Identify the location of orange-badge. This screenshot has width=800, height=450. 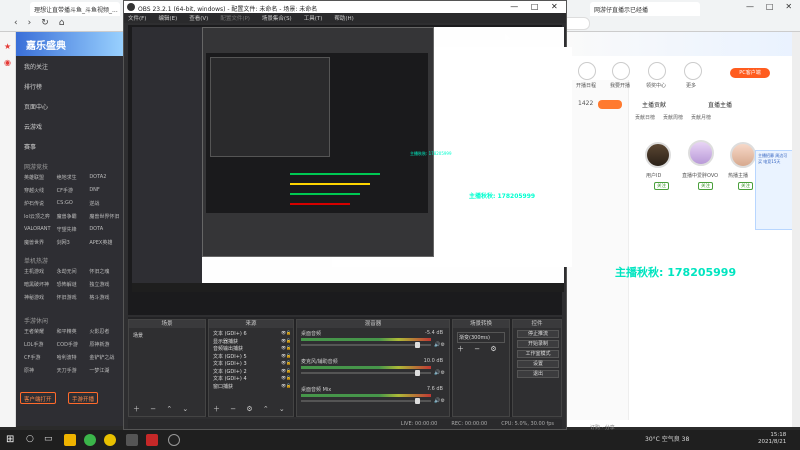
(610, 104).